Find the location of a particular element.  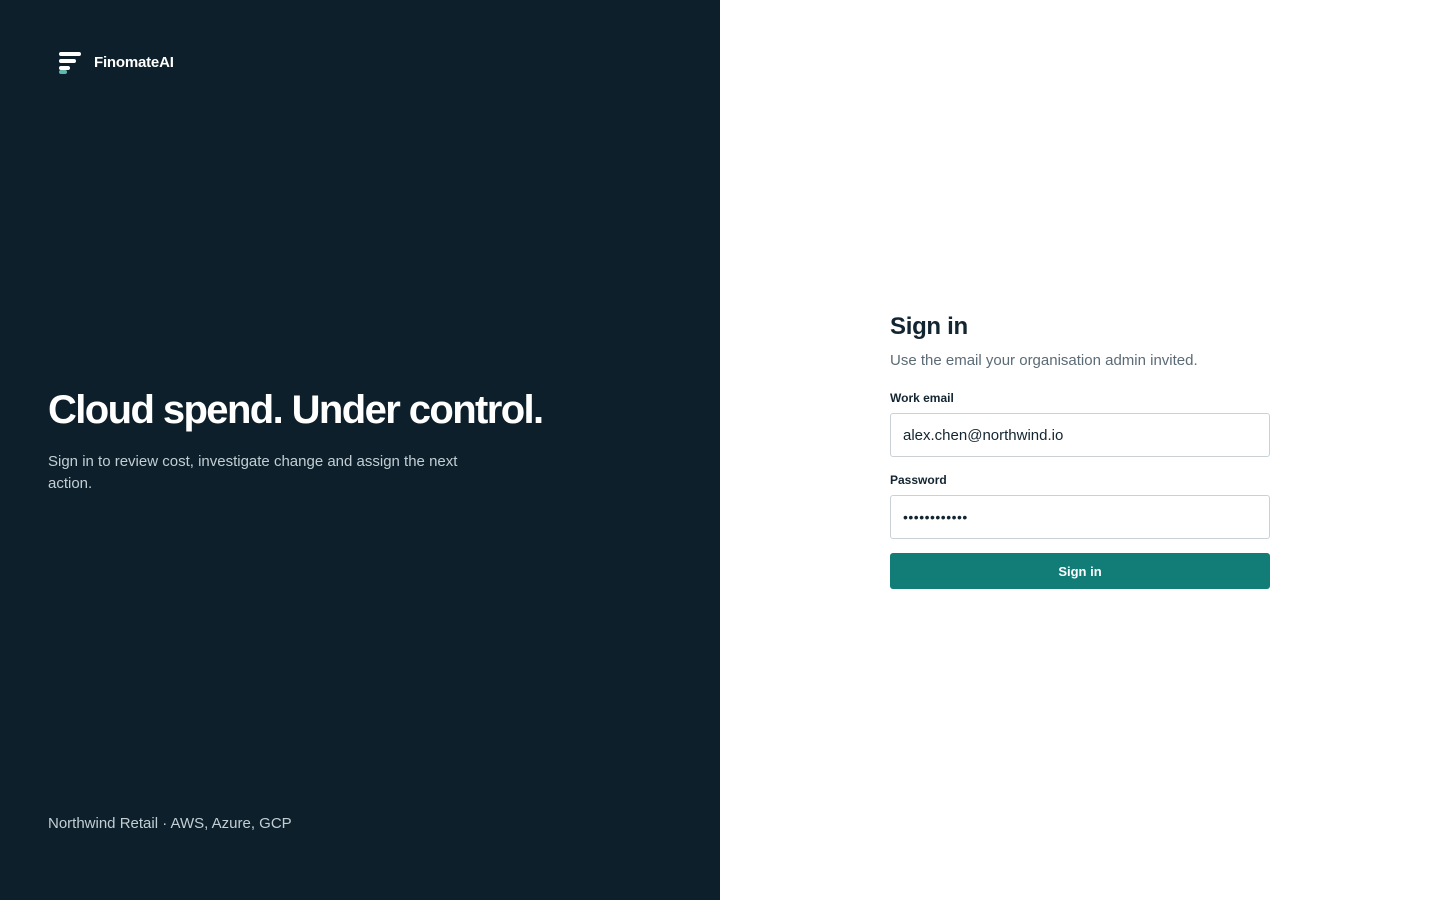

org-clouds-note: Northwind Retail · AWS, Azure, GCP is located at coordinates (170, 823).